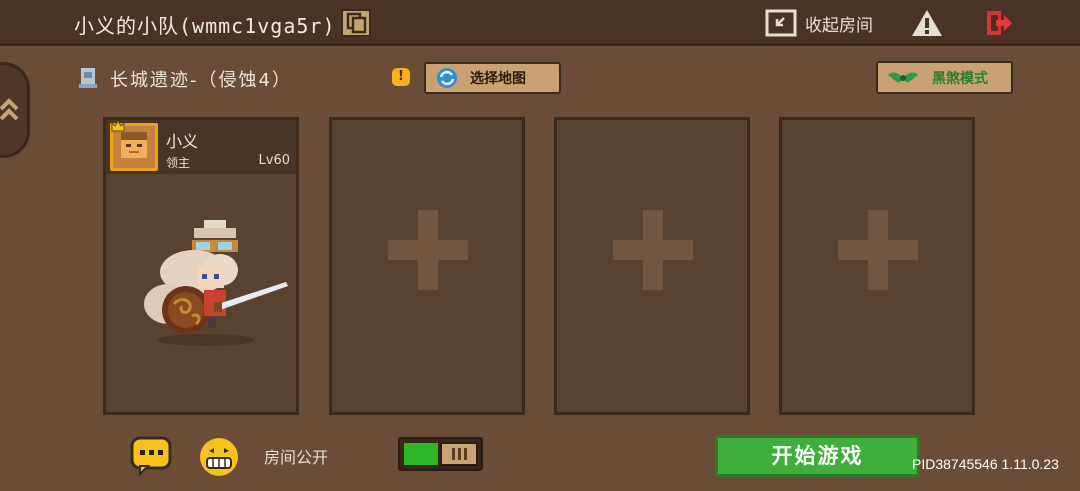 The height and width of the screenshot is (491, 1080). What do you see at coordinates (960, 78) in the screenshot?
I see `dark-mode-label: 黑煞模式` at bounding box center [960, 78].